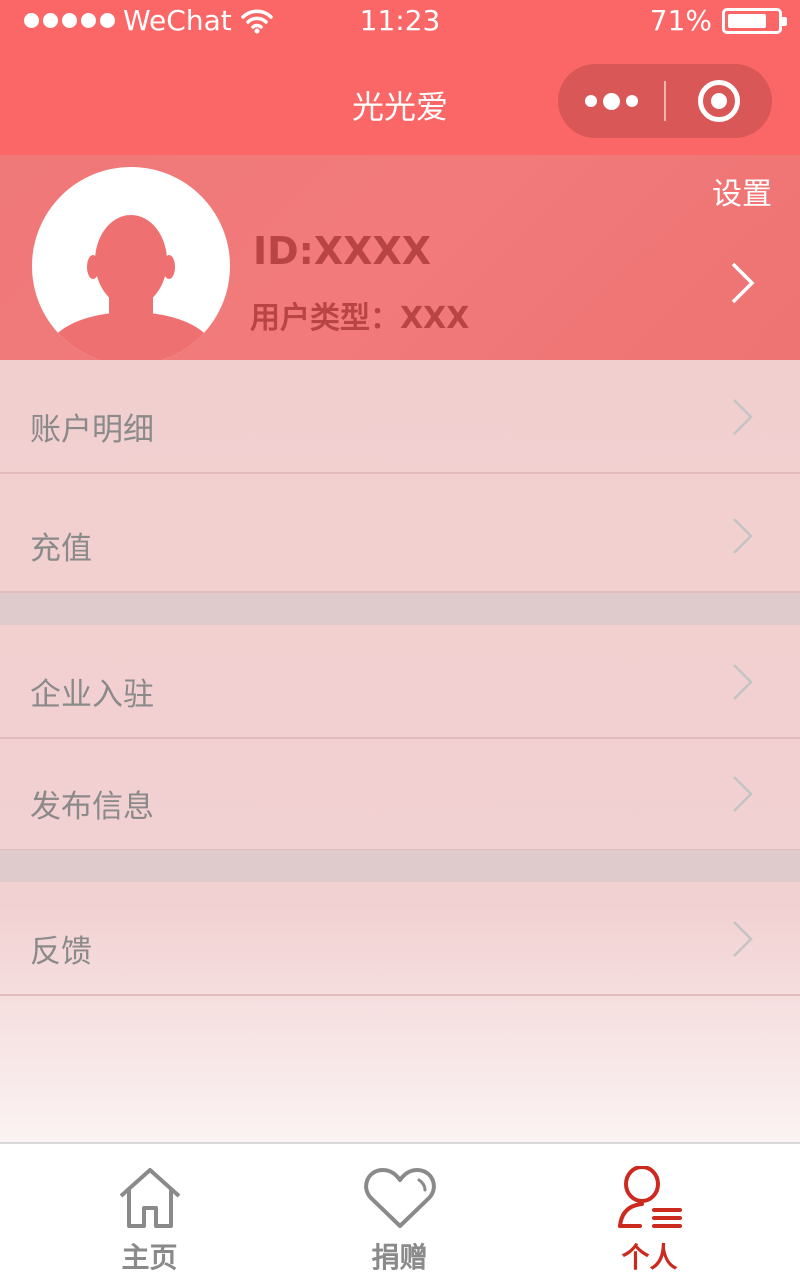 The width and height of the screenshot is (800, 1280). I want to click on tab-label: 捐赠, so click(399, 1257).